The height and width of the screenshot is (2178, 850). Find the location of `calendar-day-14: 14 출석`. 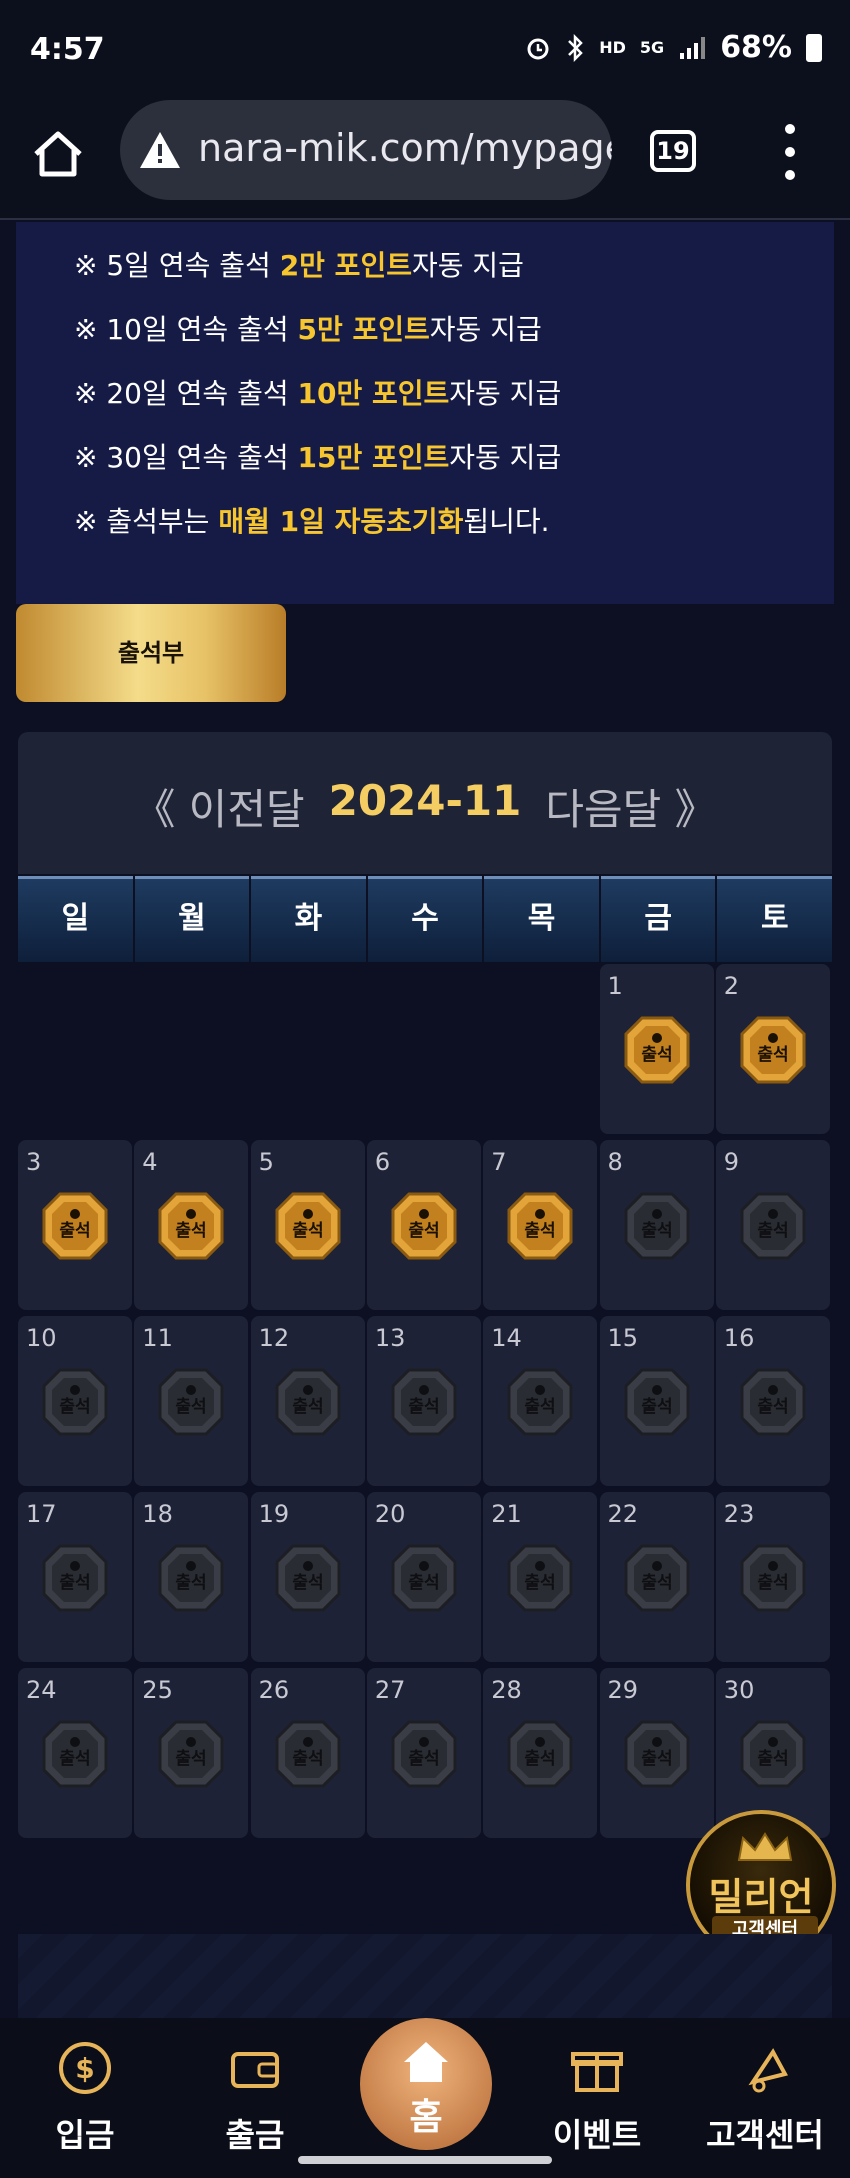

calendar-day-14: 14 출석 is located at coordinates (540, 1401).